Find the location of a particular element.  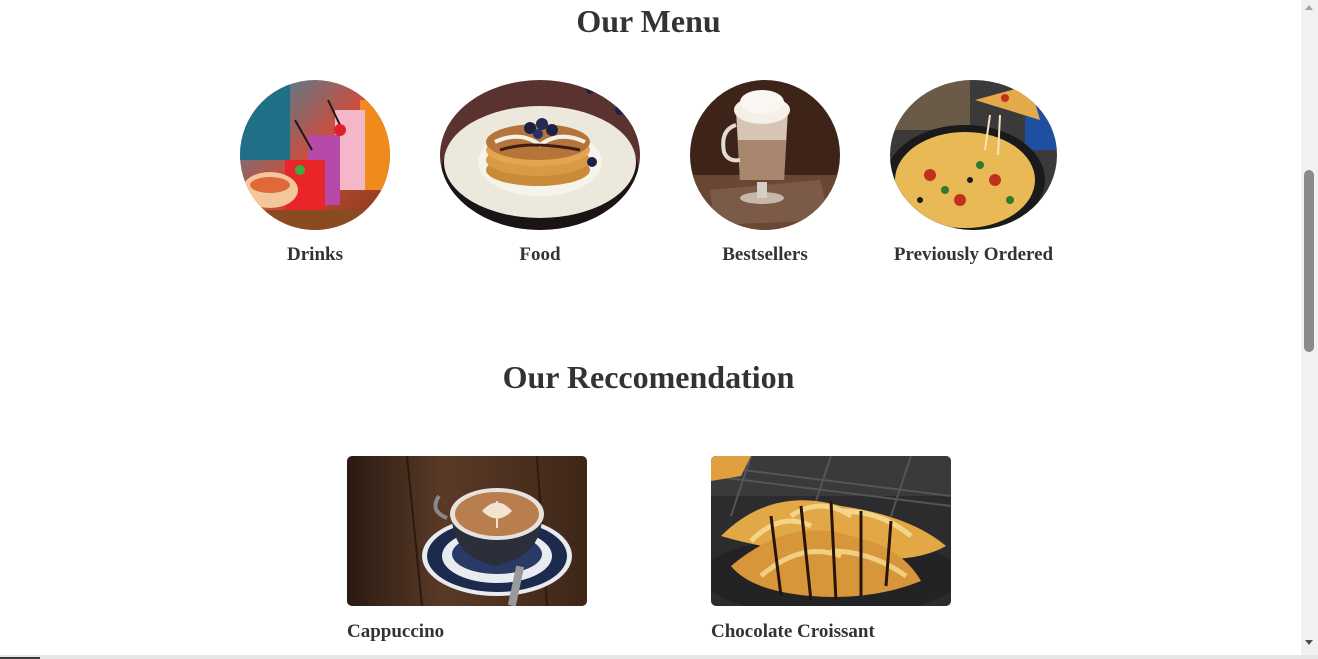

menu-item-bestsellers: Bestsellers is located at coordinates (765, 172).